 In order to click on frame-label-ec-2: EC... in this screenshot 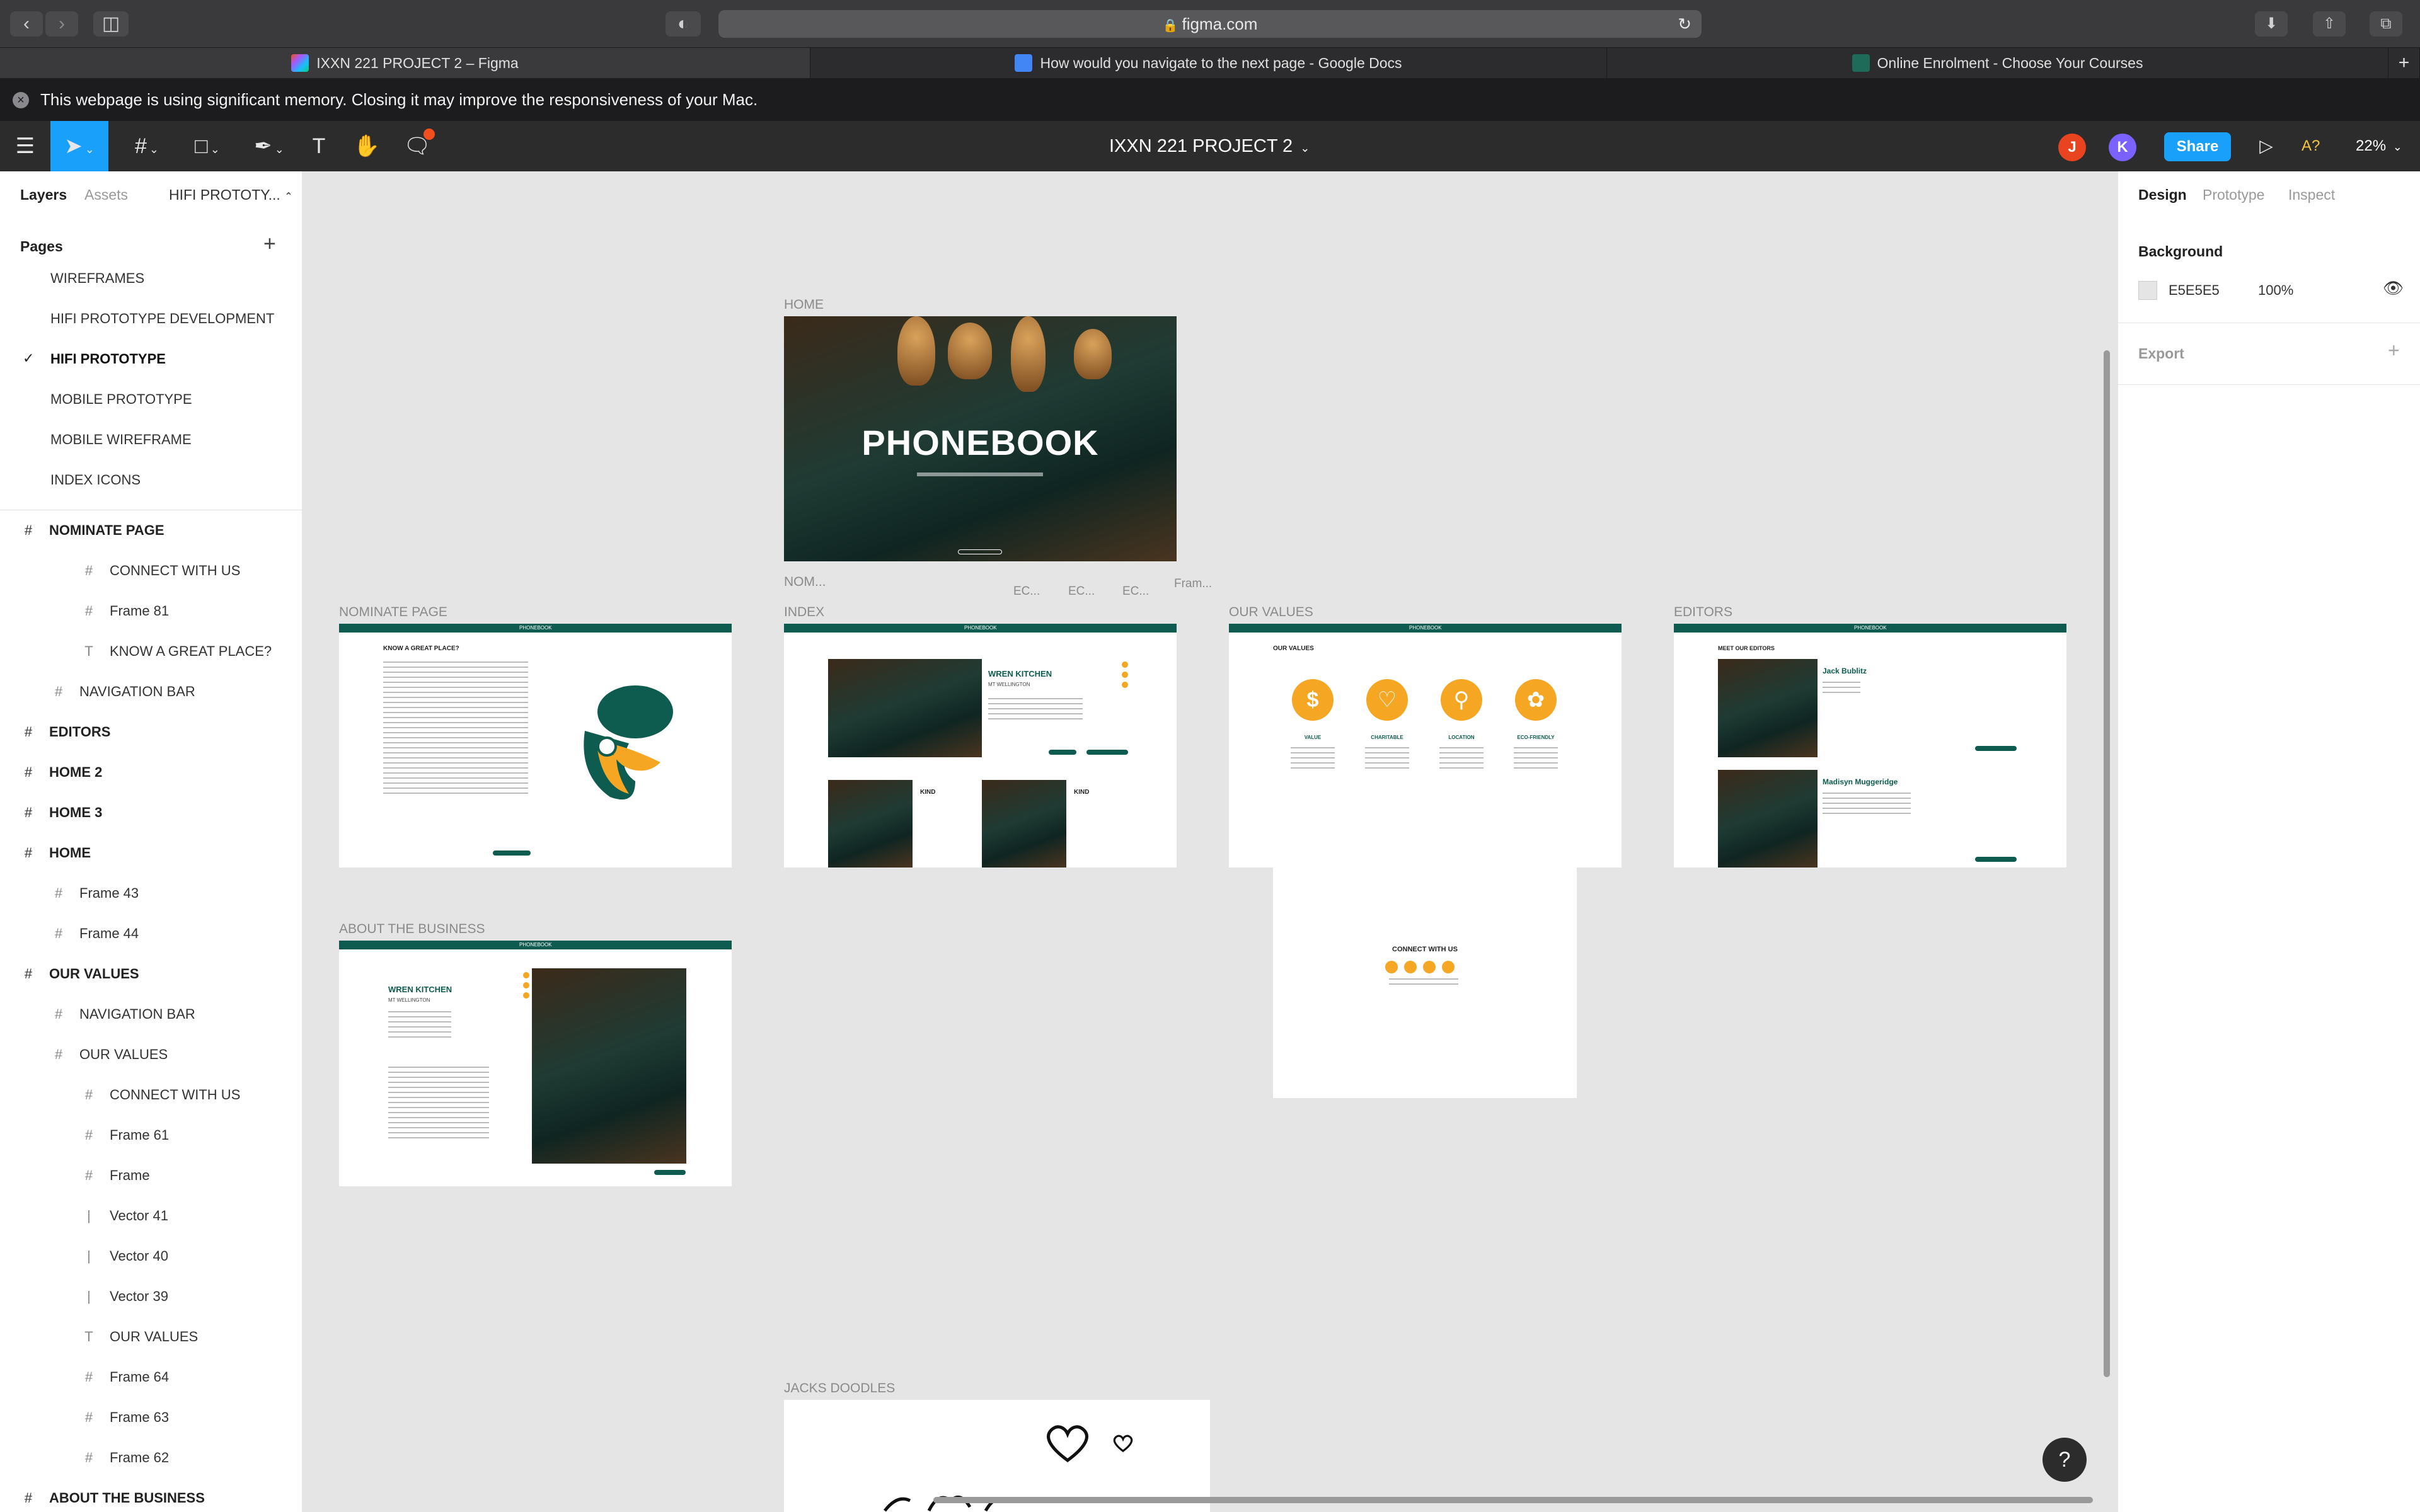, I will do `click(1081, 591)`.